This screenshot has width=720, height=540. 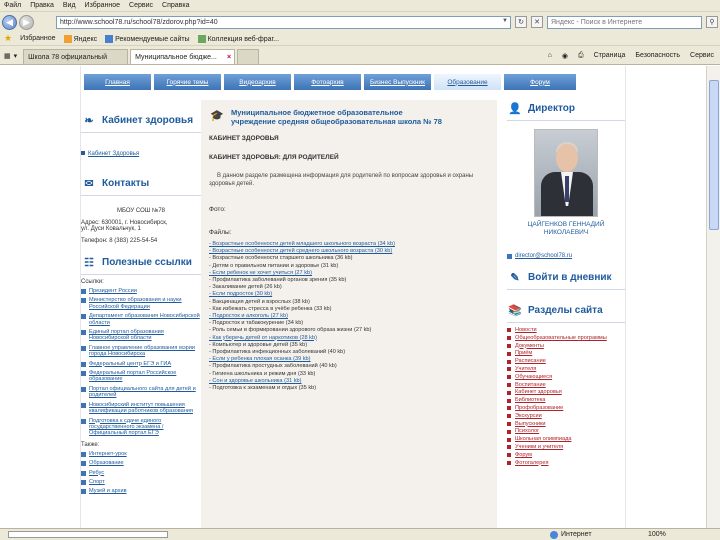 What do you see at coordinates (141, 482) in the screenshot?
I see `other-link: Спорт` at bounding box center [141, 482].